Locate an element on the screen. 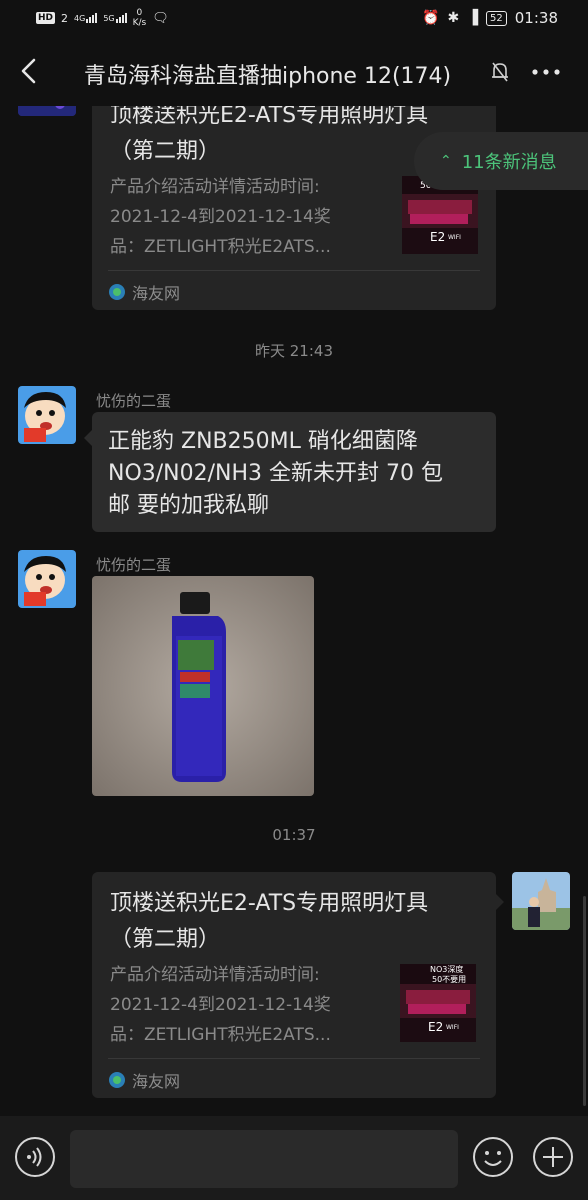 Image resolution: width=588 pixels, height=1200 pixels. plus-button is located at coordinates (553, 1157).